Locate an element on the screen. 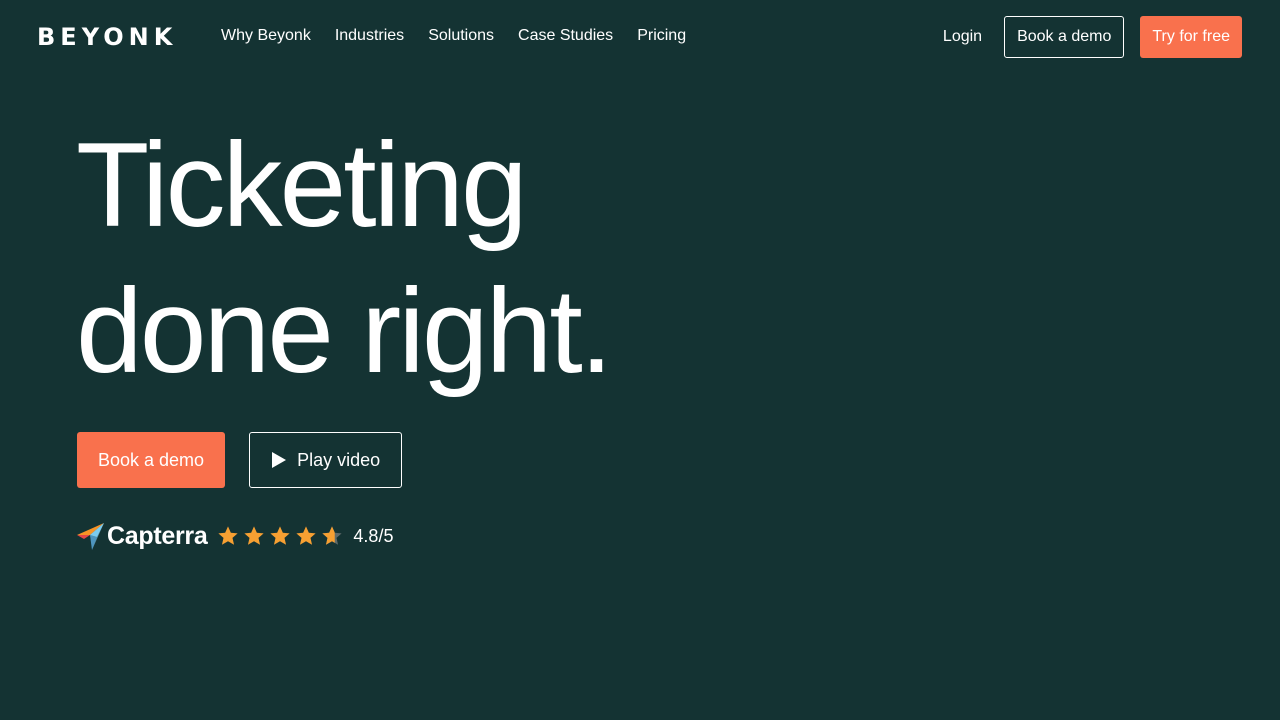  capterra-rating: Capterra 4.8/5 is located at coordinates (235, 536).